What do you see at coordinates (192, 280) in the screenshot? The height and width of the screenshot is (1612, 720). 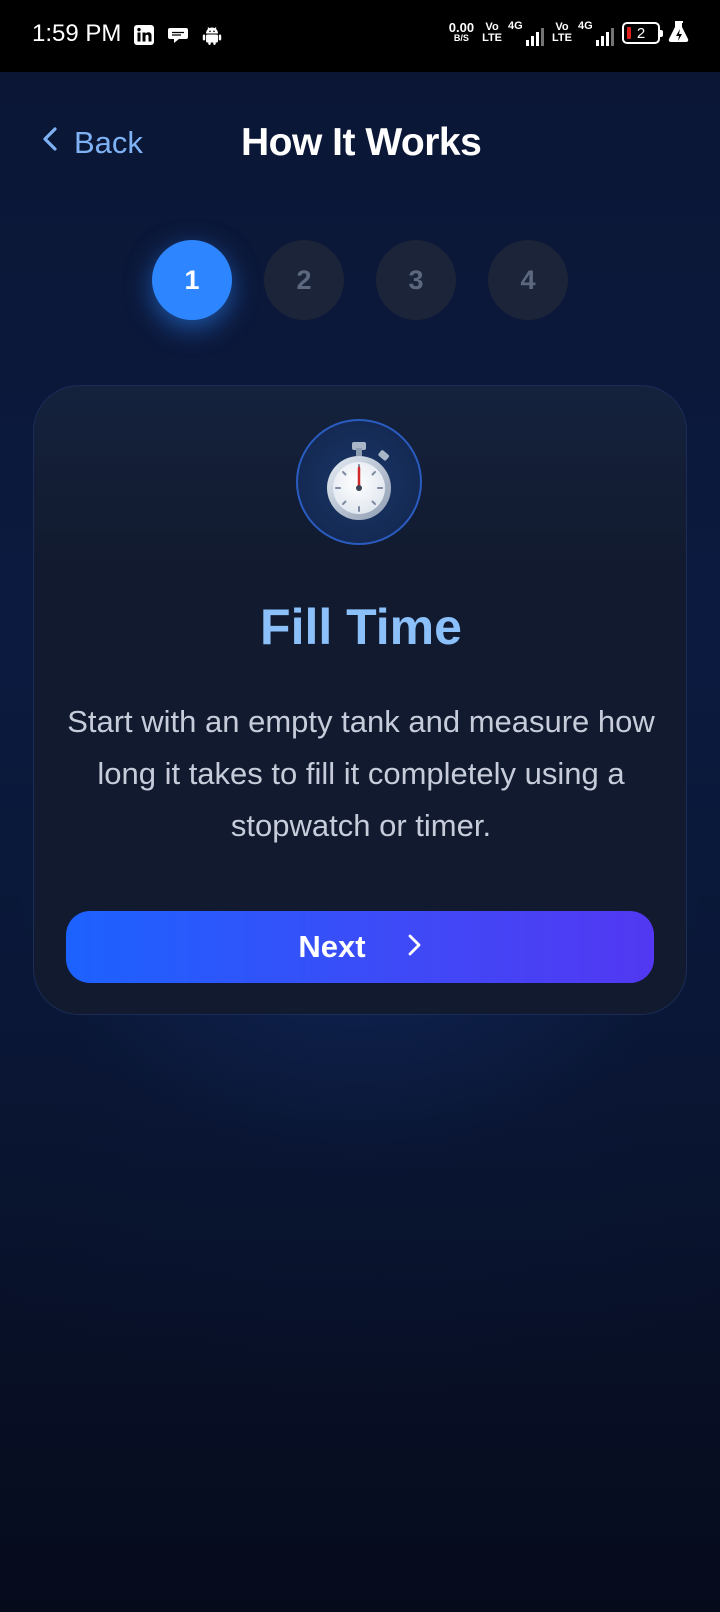 I see `step-1: 1` at bounding box center [192, 280].